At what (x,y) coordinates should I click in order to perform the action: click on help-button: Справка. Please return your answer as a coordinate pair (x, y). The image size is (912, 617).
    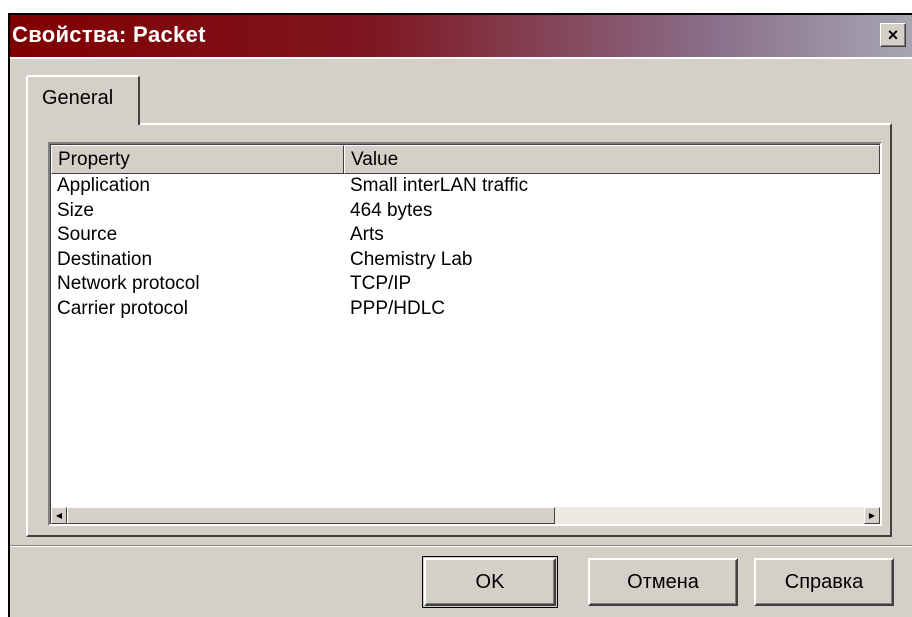
    Looking at the image, I should click on (824, 582).